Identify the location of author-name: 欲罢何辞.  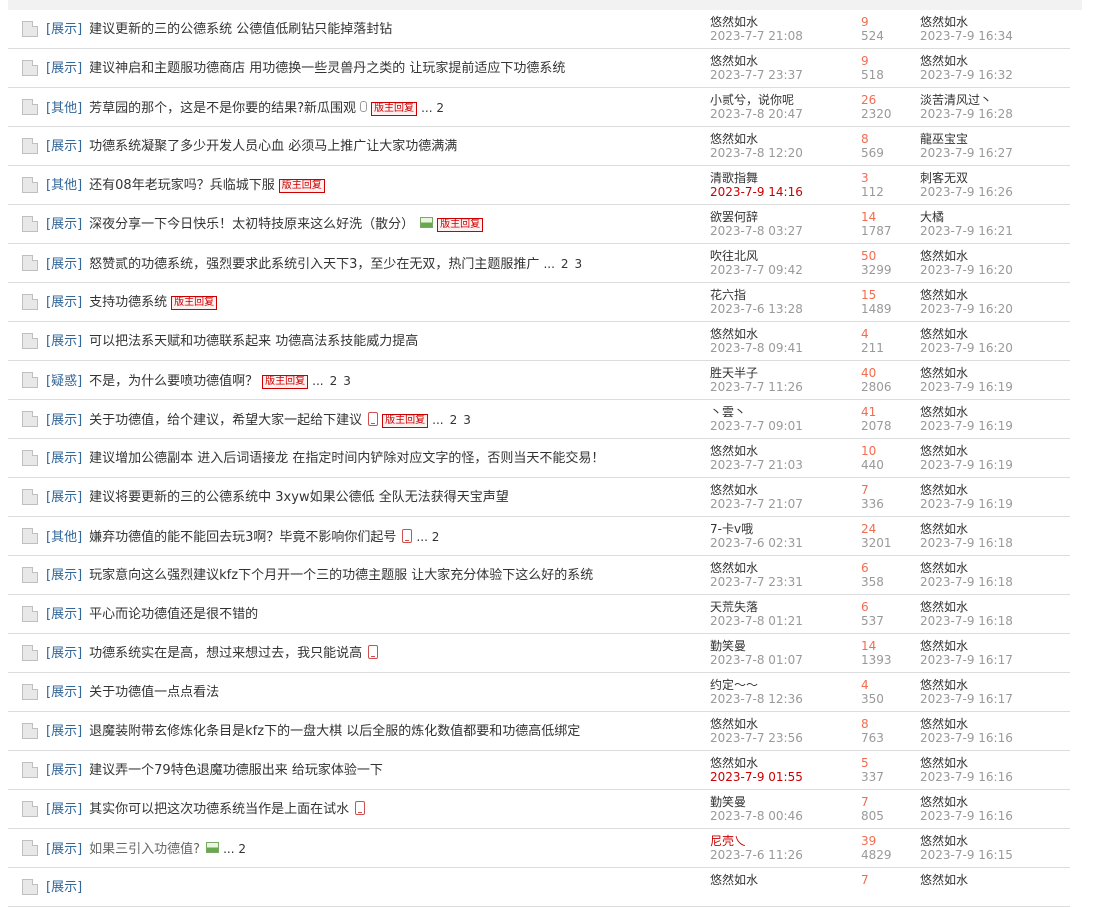
(780, 217).